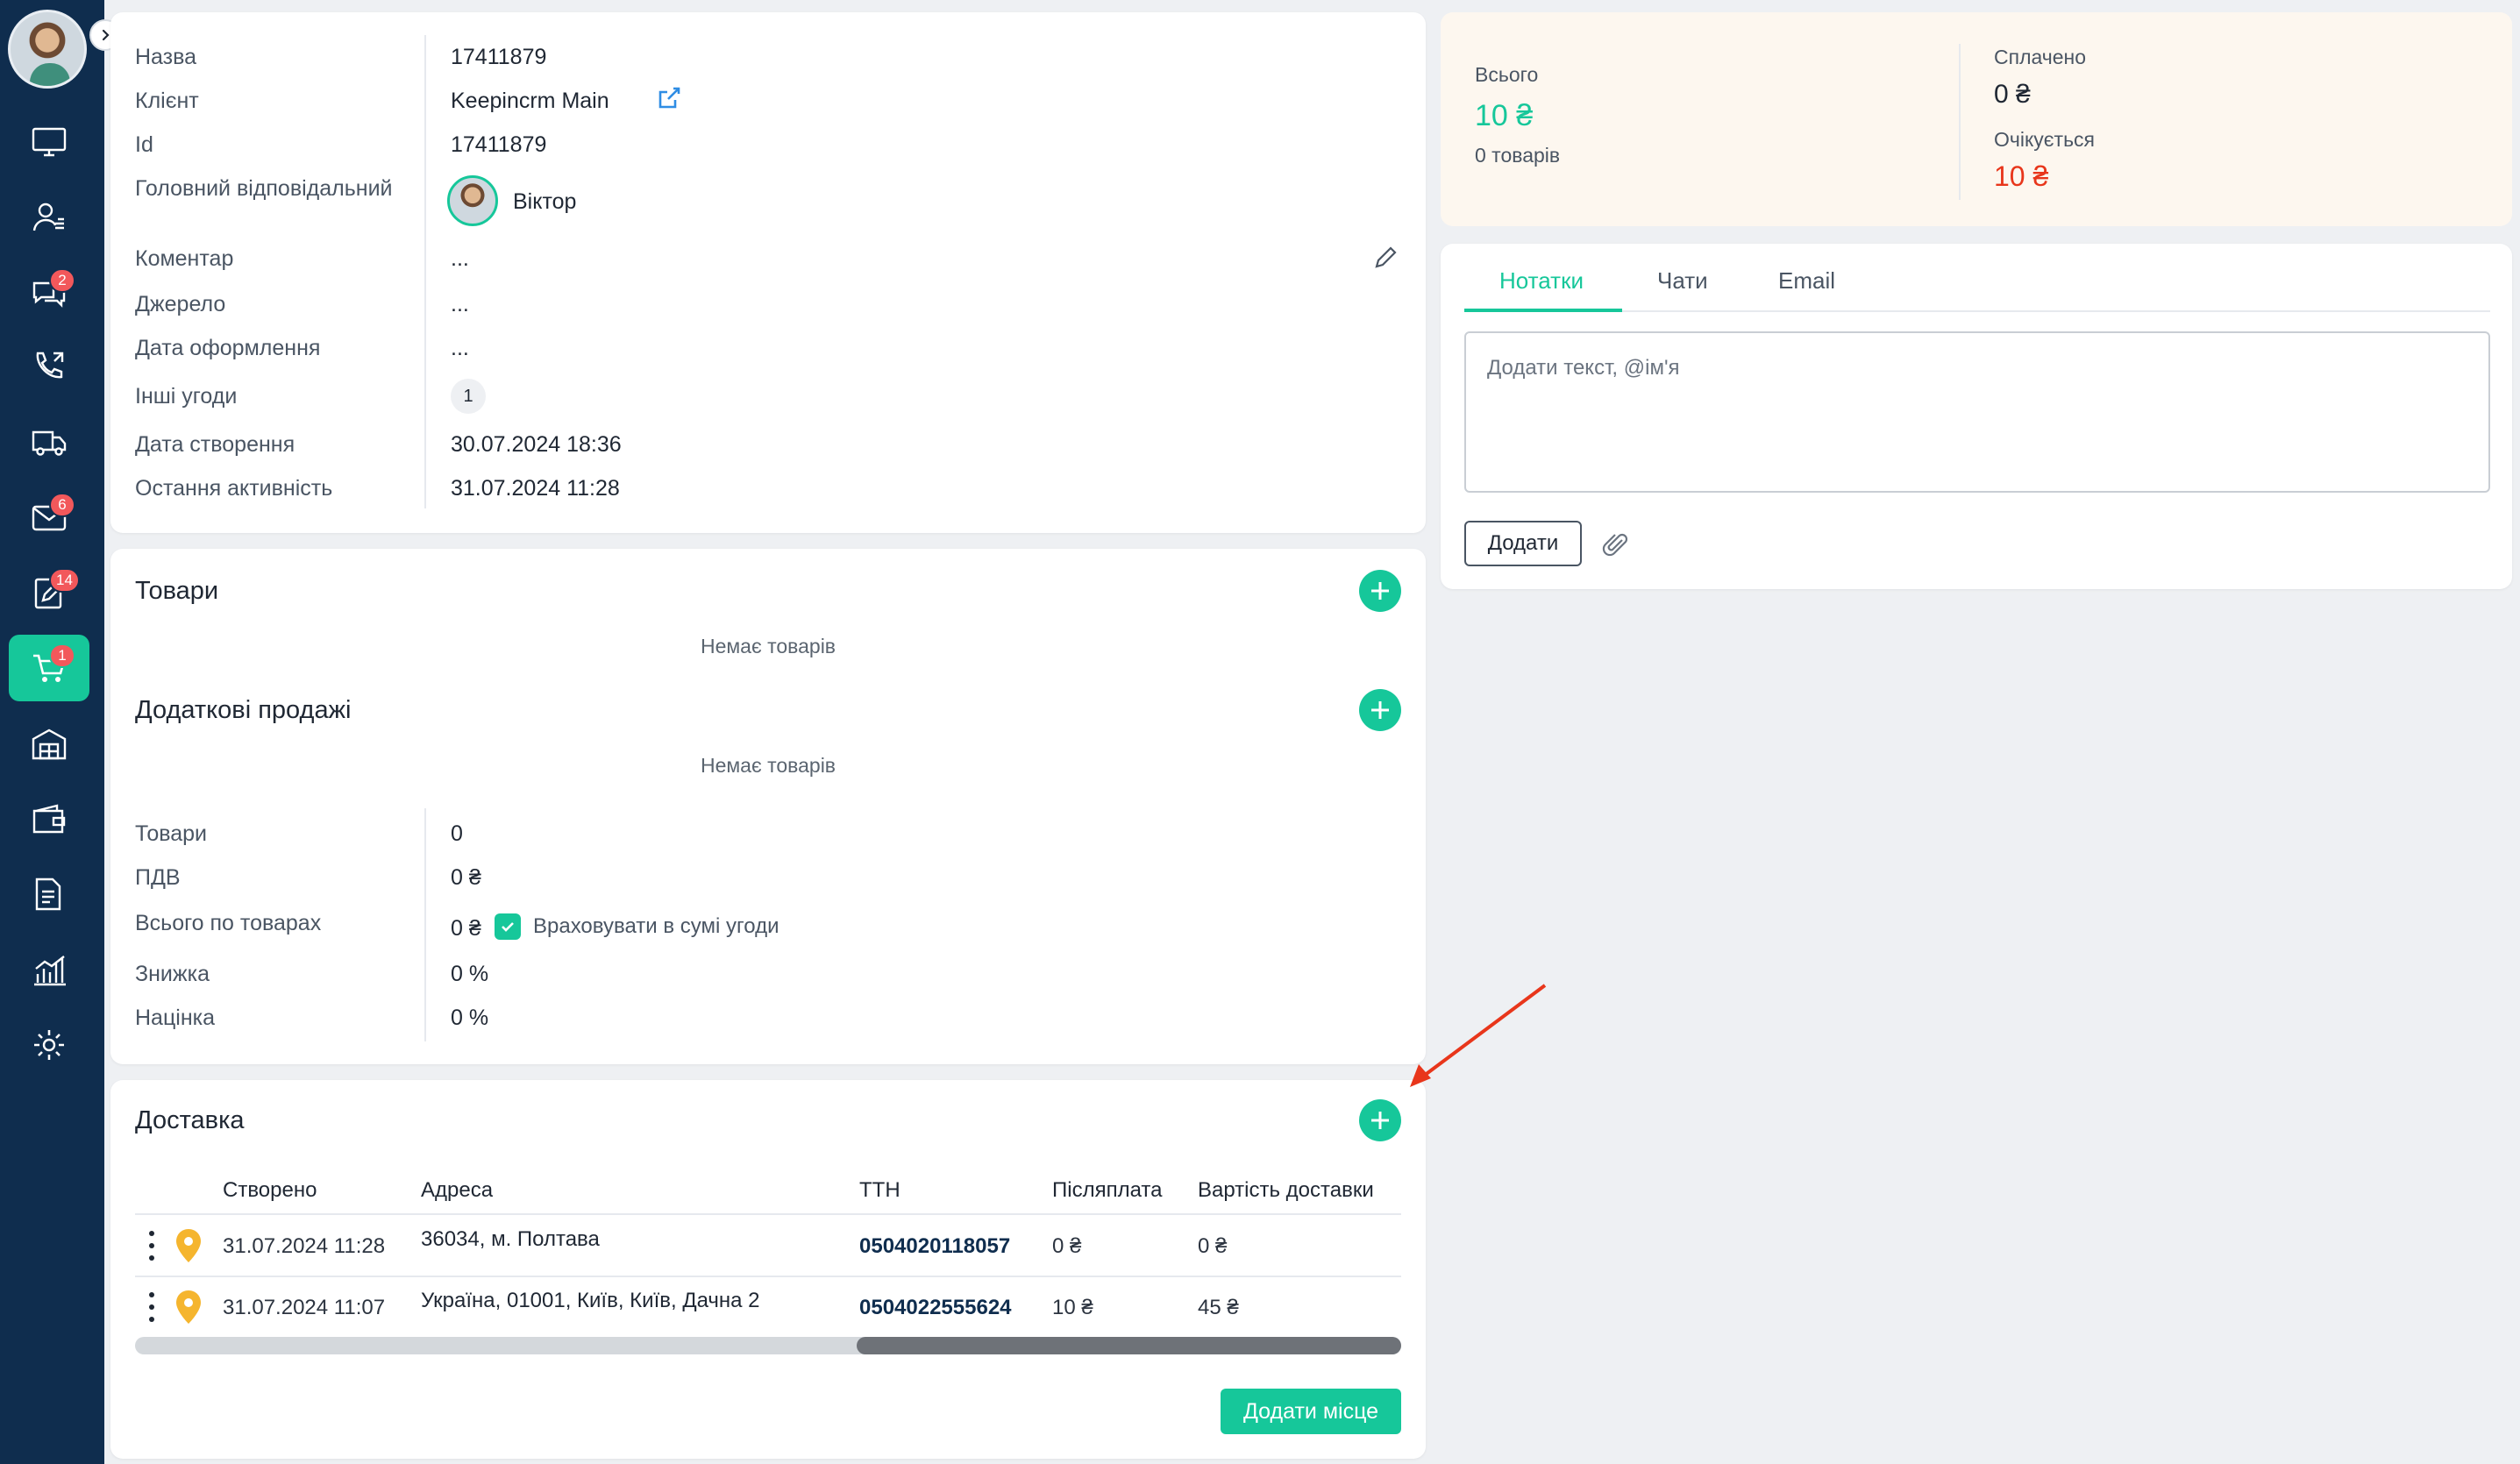 The height and width of the screenshot is (1464, 2520). I want to click on label-name: Назва, so click(166, 57).